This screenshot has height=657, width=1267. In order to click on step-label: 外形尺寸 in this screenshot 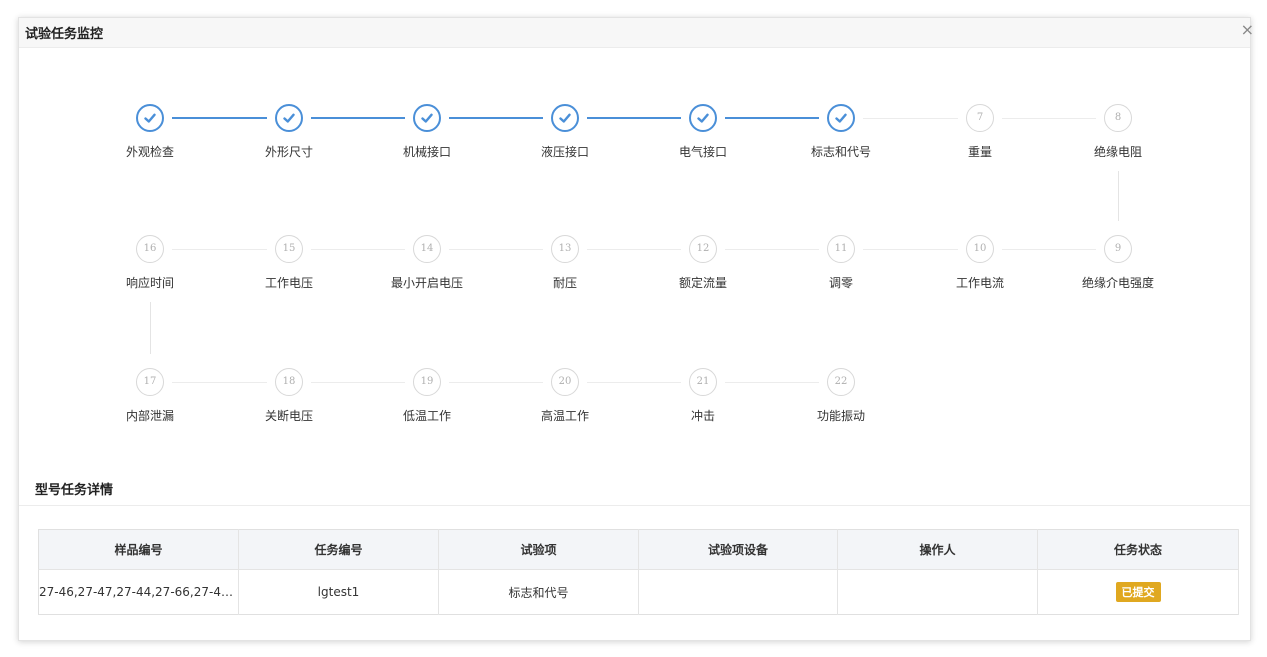, I will do `click(288, 152)`.